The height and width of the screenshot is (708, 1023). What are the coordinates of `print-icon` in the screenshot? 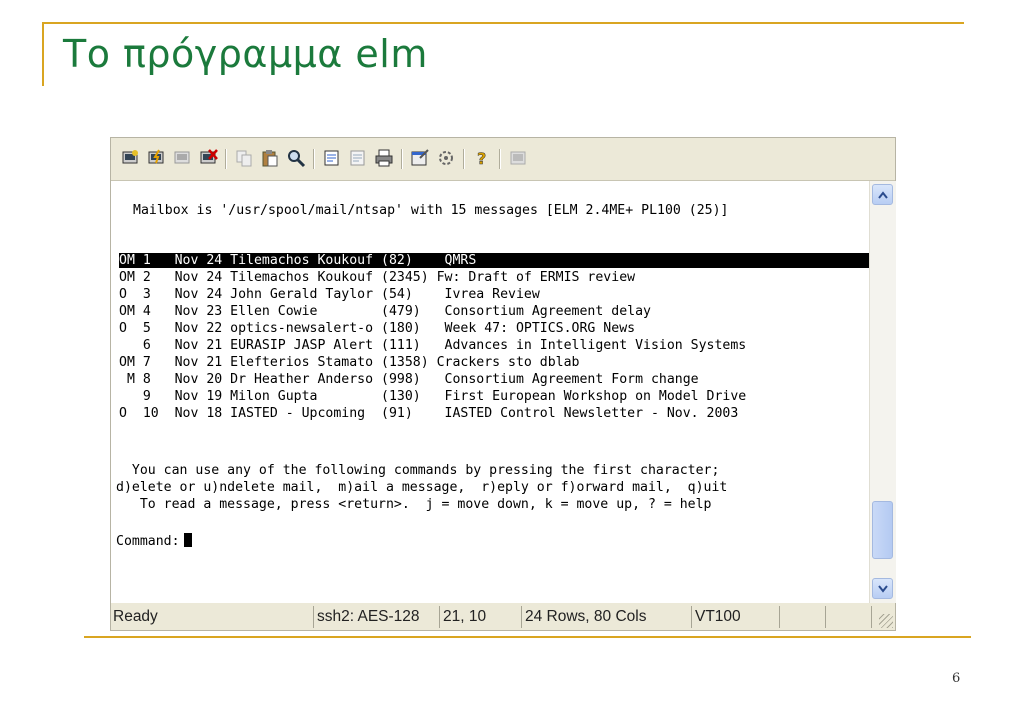 It's located at (384, 158).